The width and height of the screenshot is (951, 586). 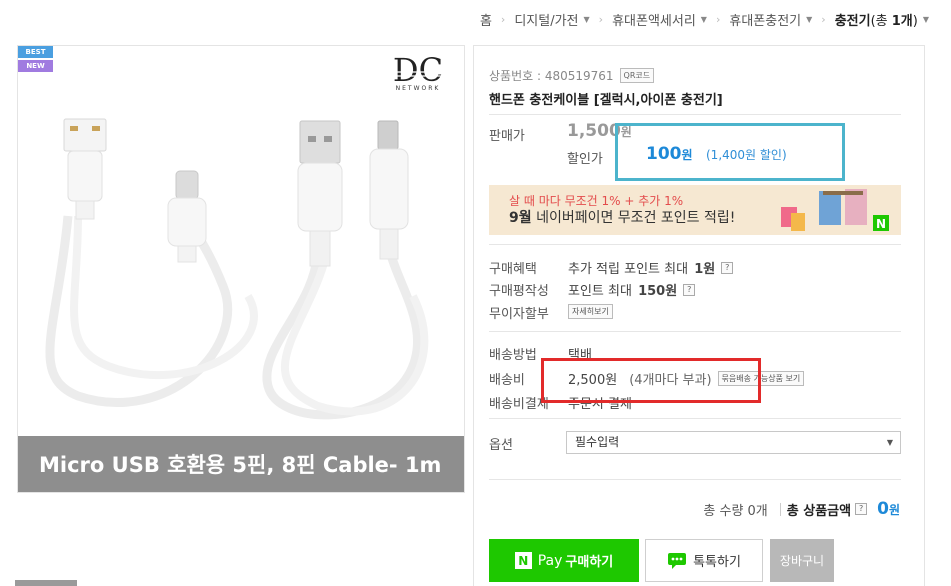 I want to click on breadcrumb-home-label: 홈, so click(x=486, y=19).